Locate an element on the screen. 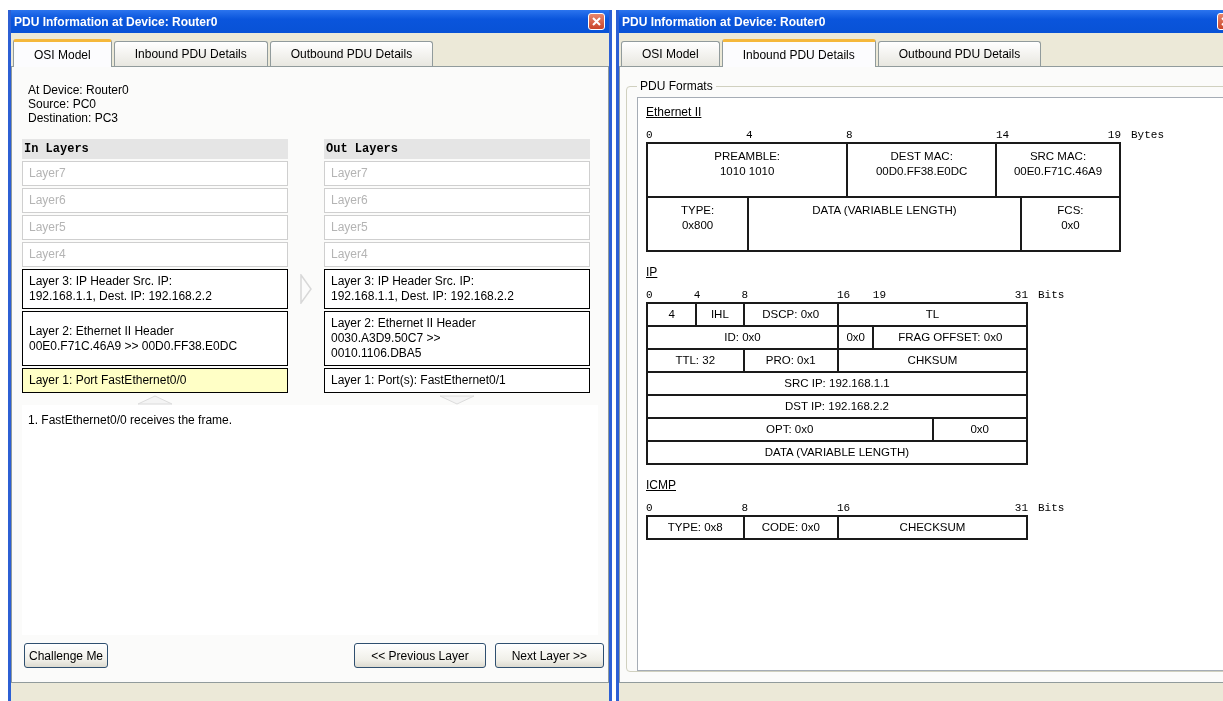 The height and width of the screenshot is (701, 1223). header-field: TL is located at coordinates (931, 314).